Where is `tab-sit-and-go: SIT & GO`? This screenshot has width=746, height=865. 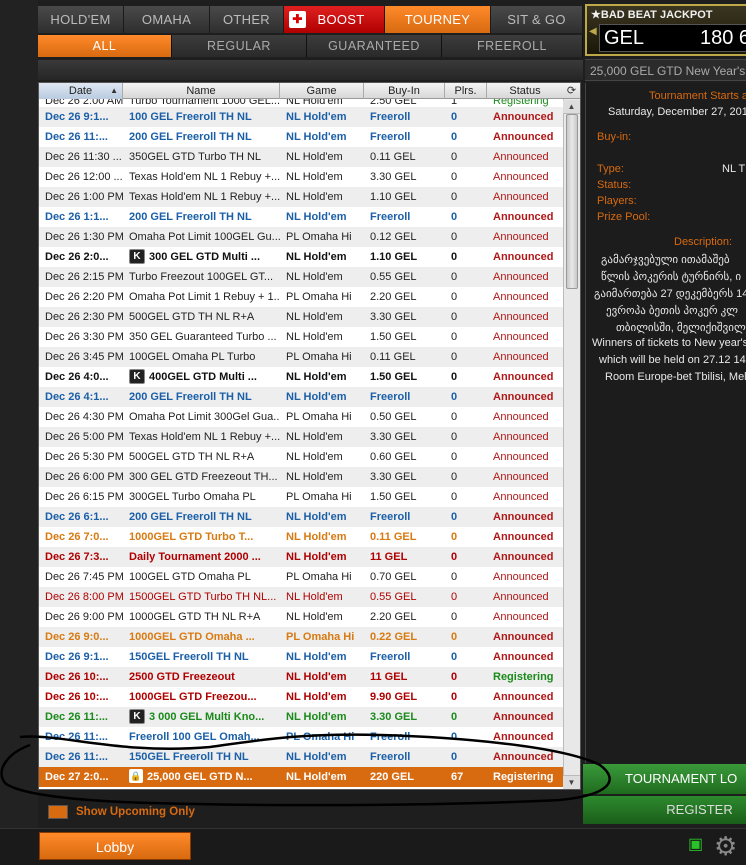 tab-sit-and-go: SIT & GO is located at coordinates (537, 19).